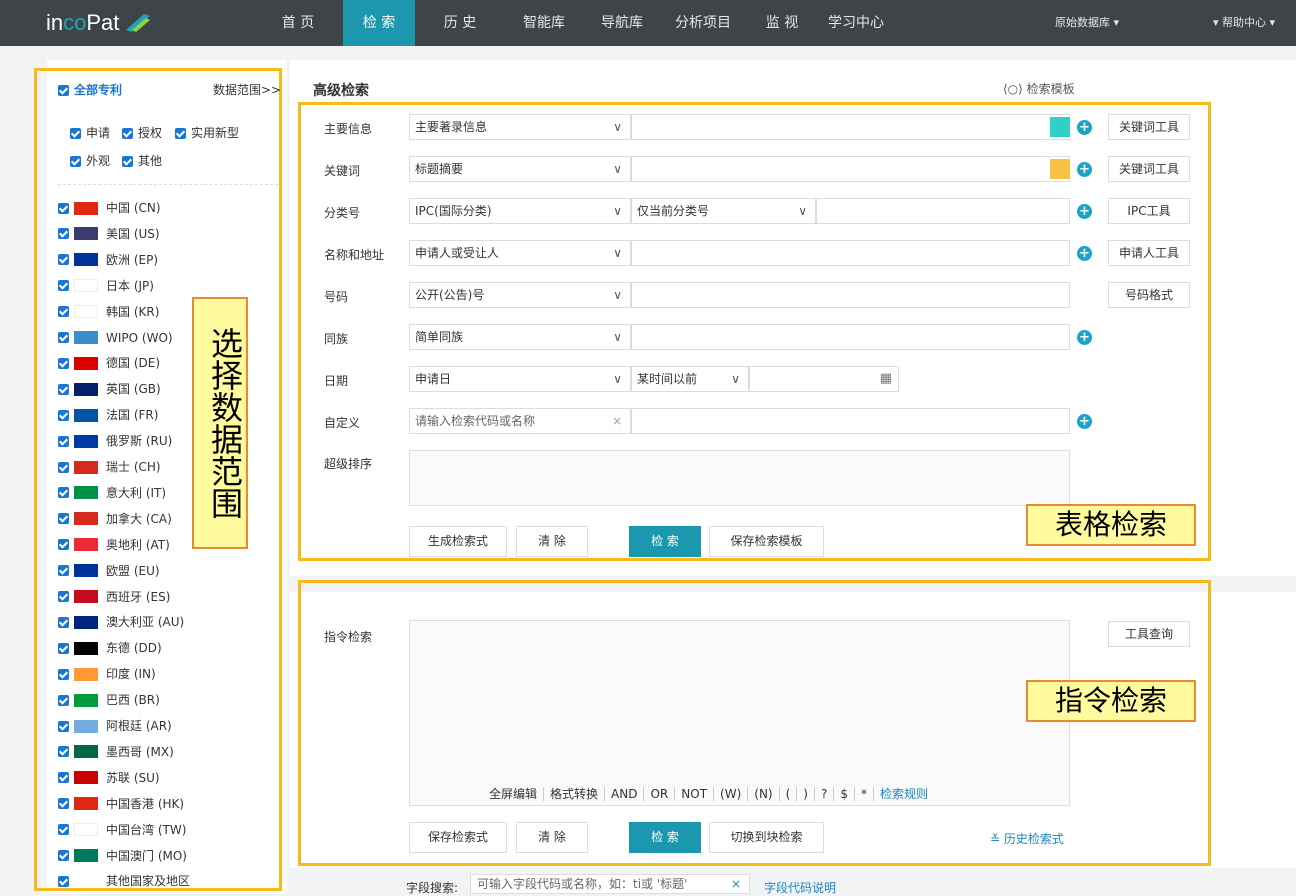 The image size is (1296, 896). What do you see at coordinates (1149, 295) in the screenshot?
I see `number-format-button: 号码格式` at bounding box center [1149, 295].